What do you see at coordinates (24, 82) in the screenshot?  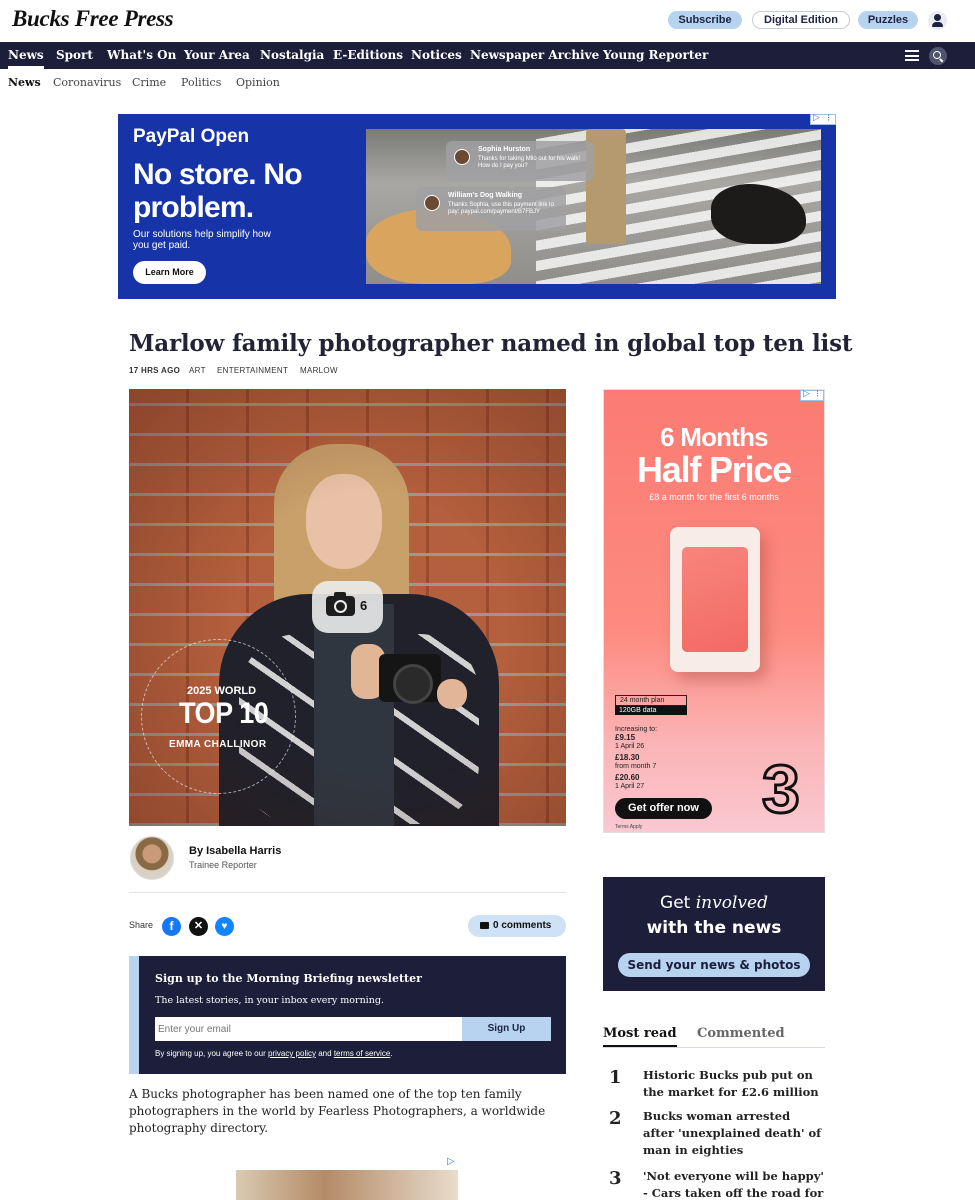 I see `subnav-item-news: News` at bounding box center [24, 82].